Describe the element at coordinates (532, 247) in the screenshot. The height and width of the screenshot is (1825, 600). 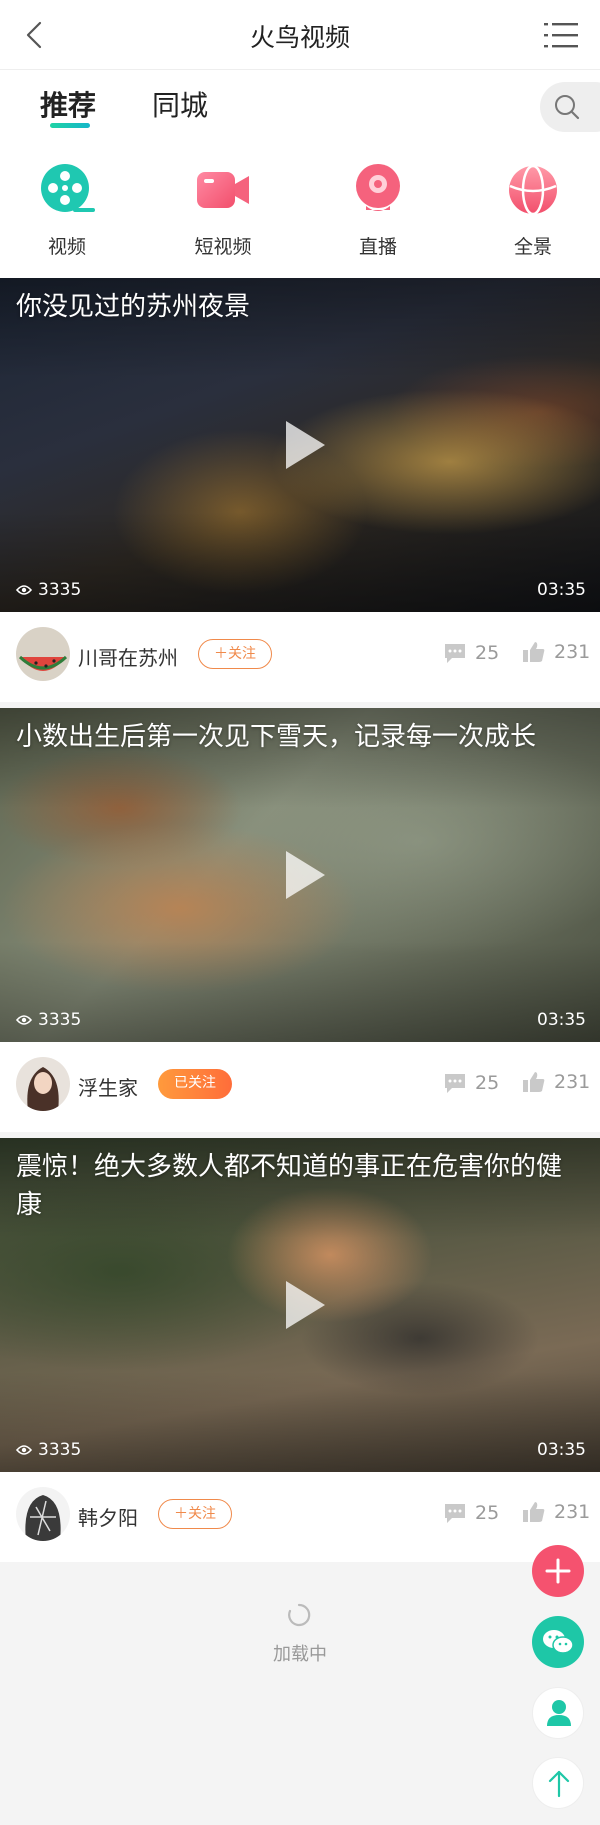
I see `category-label: 全景` at that location.